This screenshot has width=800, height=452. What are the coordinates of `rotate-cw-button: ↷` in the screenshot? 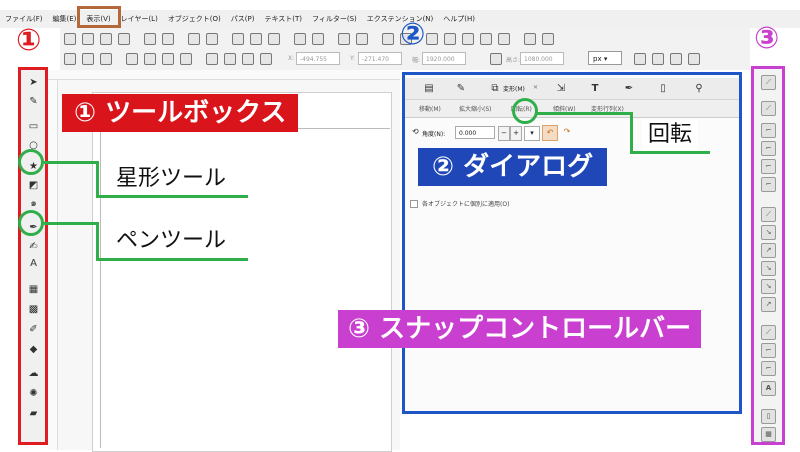 It's located at (567, 132).